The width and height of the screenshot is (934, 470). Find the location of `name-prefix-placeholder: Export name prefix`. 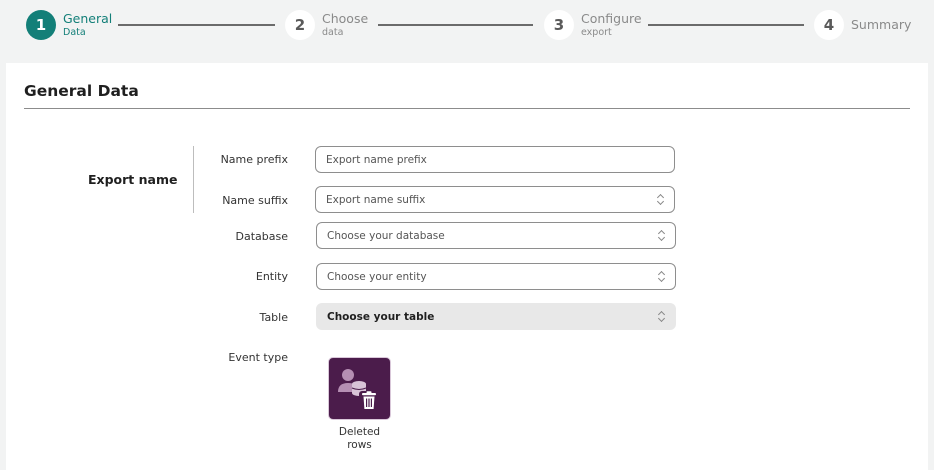

name-prefix-placeholder: Export name prefix is located at coordinates (376, 159).